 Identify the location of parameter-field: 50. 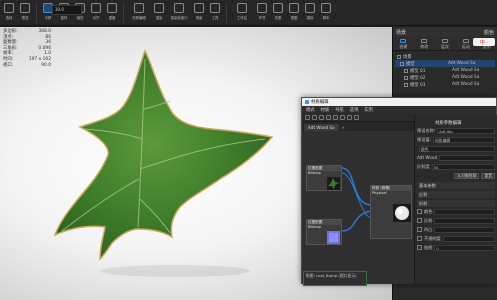
(463, 166).